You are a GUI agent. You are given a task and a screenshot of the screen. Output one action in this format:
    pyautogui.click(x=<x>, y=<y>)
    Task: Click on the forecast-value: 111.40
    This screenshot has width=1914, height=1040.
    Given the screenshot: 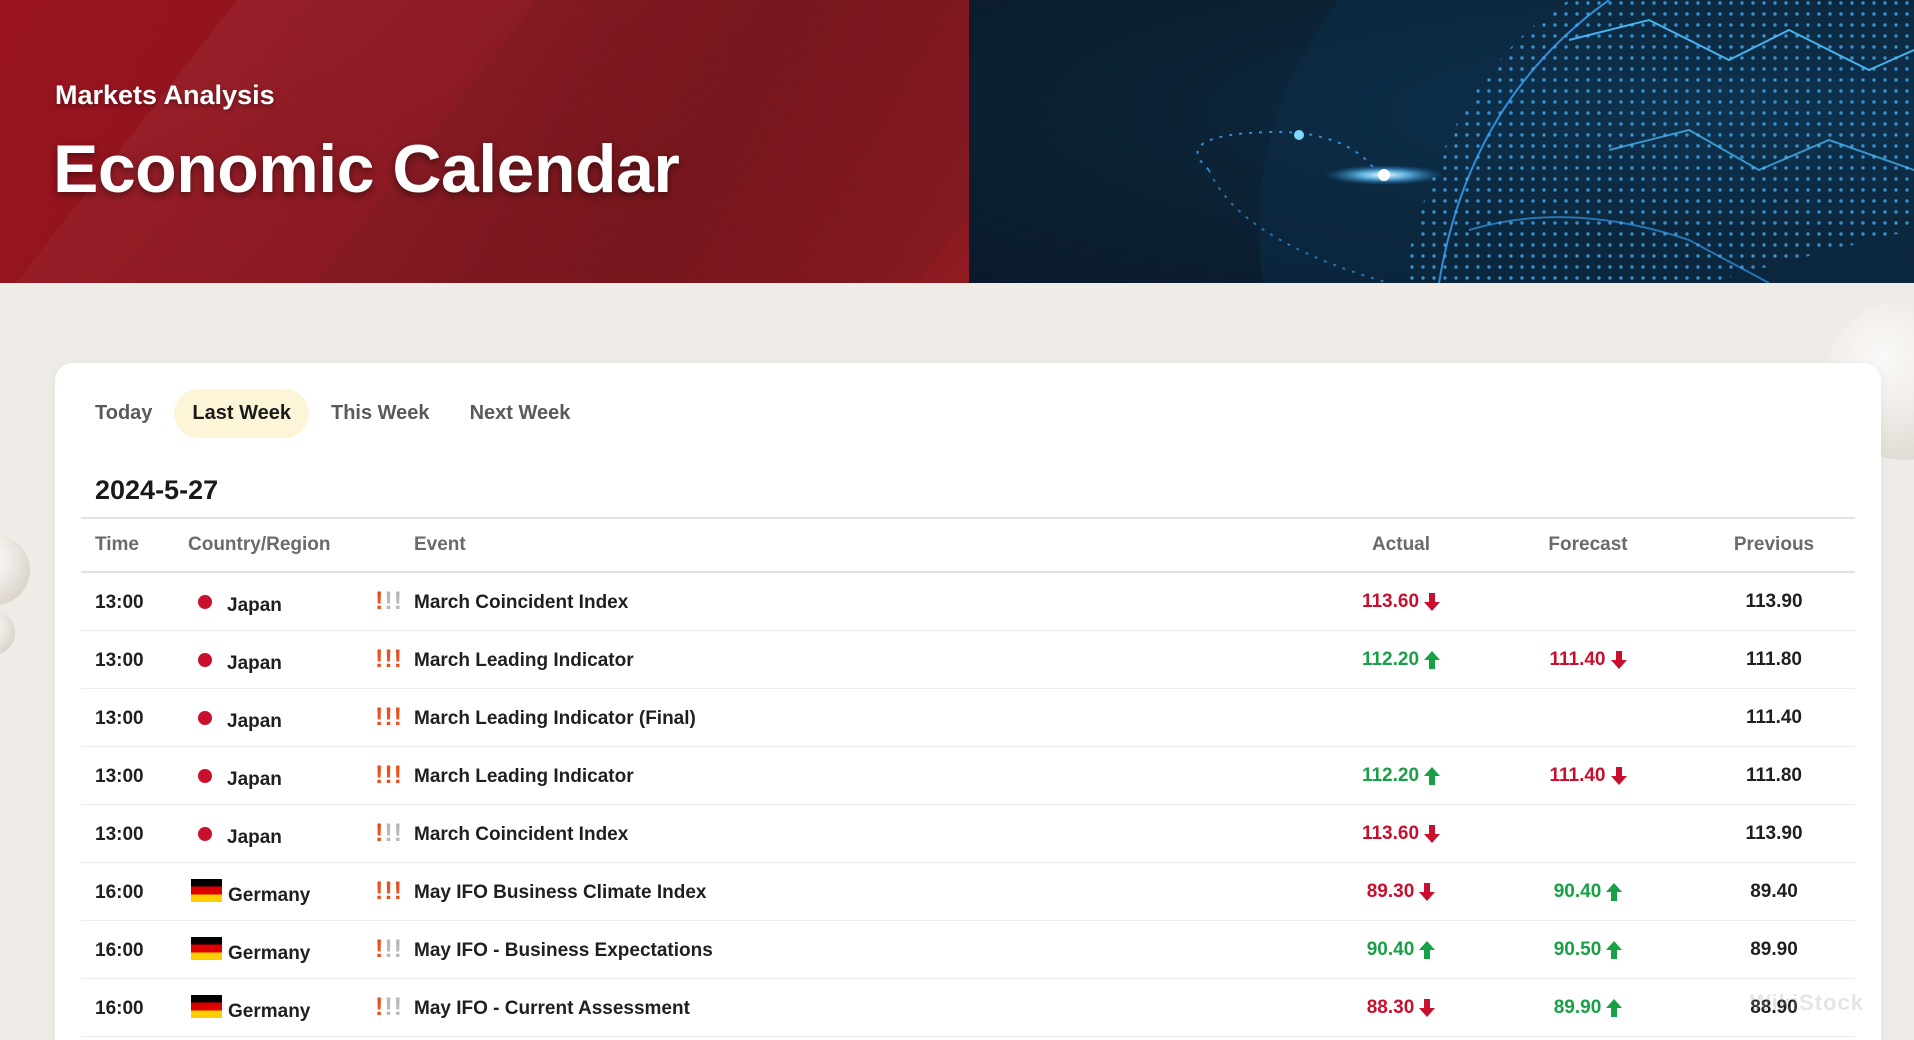 What is the action you would take?
    pyautogui.click(x=1588, y=775)
    